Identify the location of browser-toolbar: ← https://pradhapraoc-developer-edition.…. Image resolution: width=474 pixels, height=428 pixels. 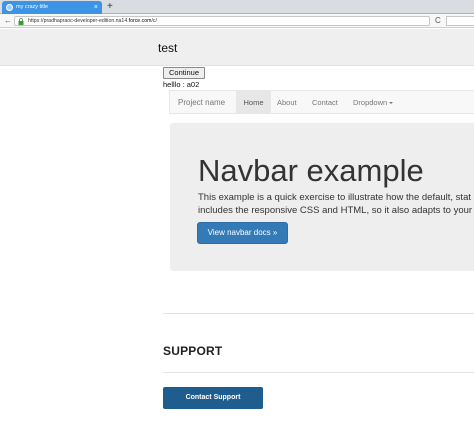
(237, 21).